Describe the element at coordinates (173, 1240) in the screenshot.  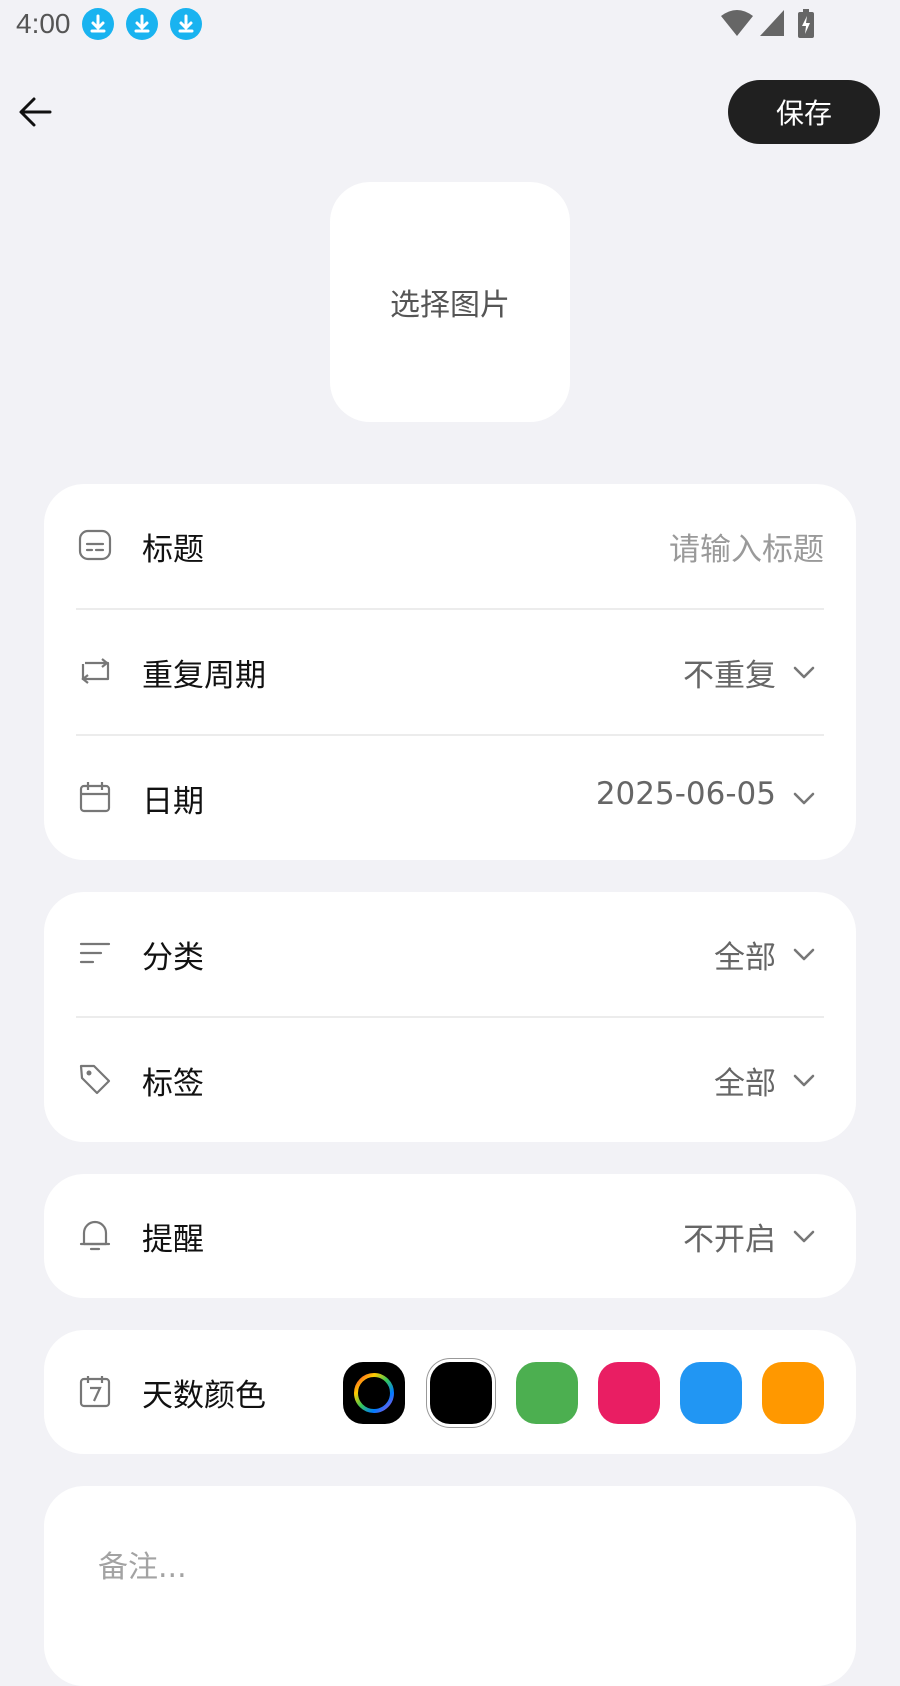
I see `reminder-label: 提醒` at that location.